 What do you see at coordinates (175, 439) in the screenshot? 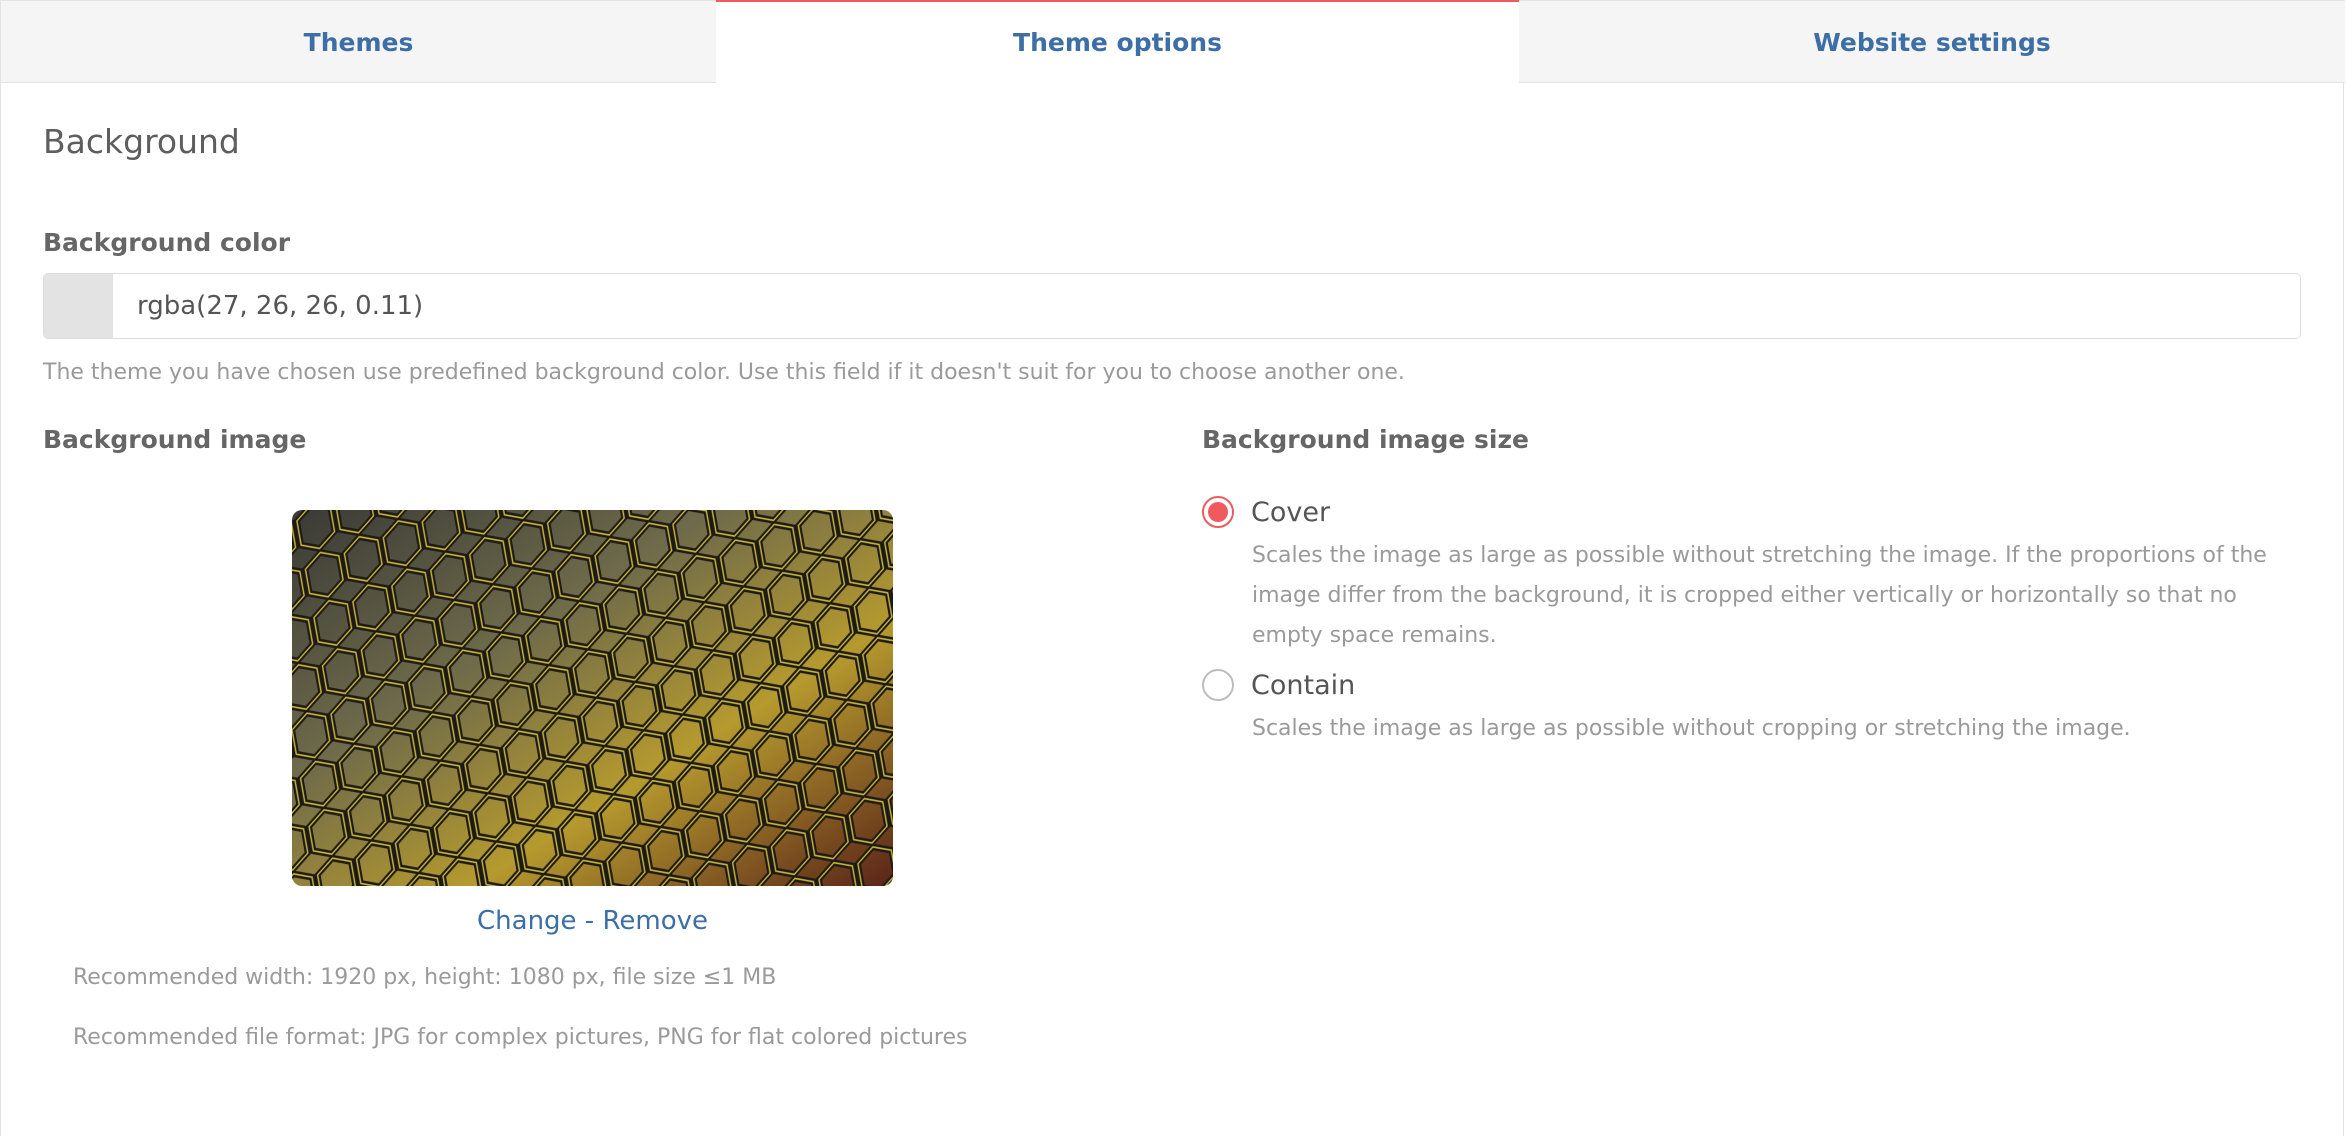
I see `background-image-label: Background image` at bounding box center [175, 439].